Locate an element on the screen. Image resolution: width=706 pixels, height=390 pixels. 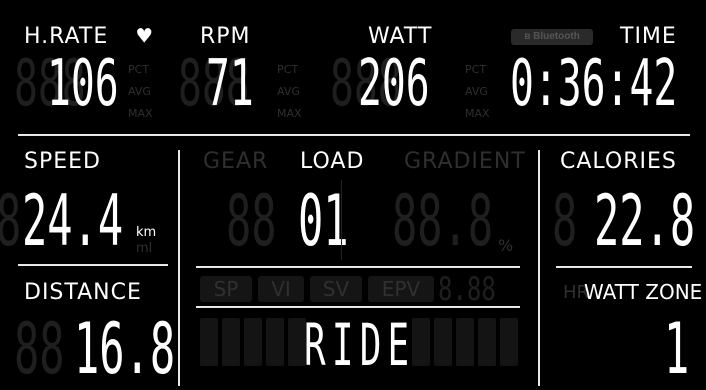
watt-max: MAX is located at coordinates (477, 113).